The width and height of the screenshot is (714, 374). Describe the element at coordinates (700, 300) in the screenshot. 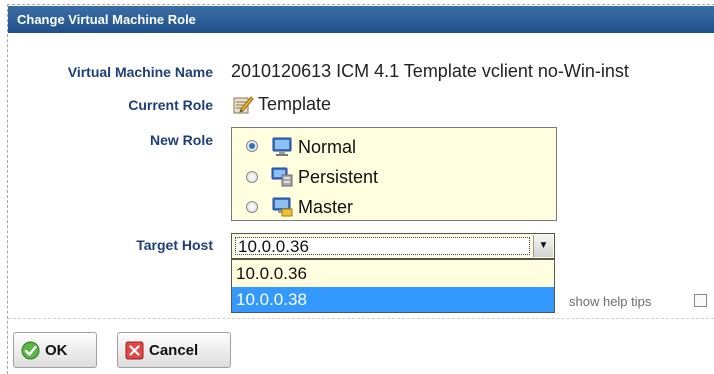

I see `show-help-tips-checkbox` at that location.